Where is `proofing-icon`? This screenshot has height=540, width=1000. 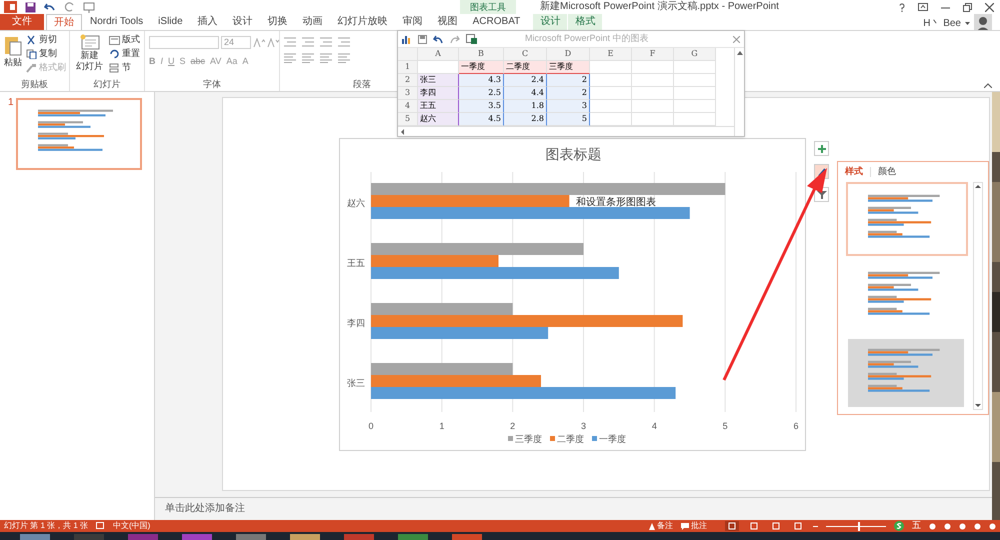 proofing-icon is located at coordinates (101, 526).